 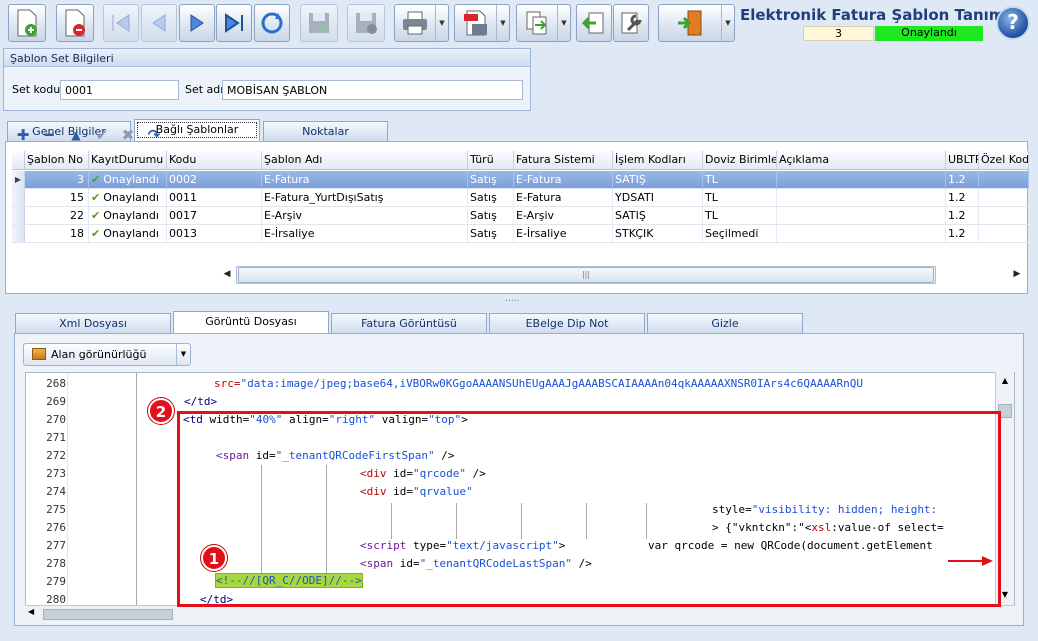 What do you see at coordinates (214, 234) in the screenshot?
I see `table-cell: 0013` at bounding box center [214, 234].